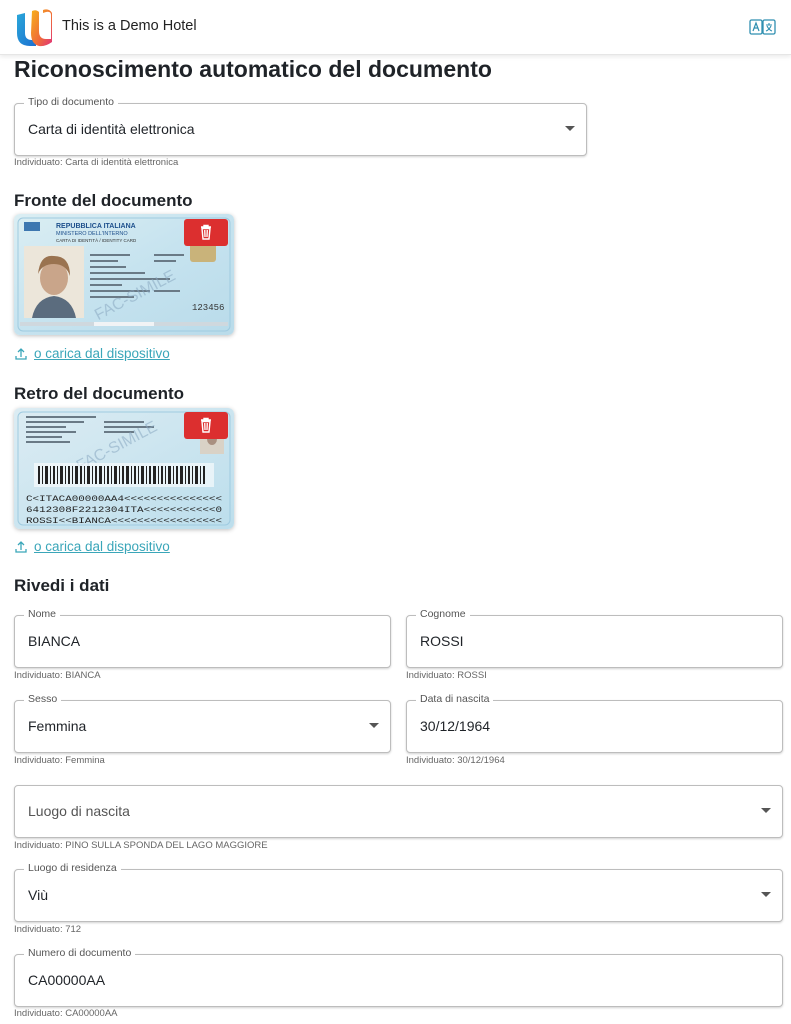  What do you see at coordinates (208, 308) in the screenshot?
I see `card-number: 123456` at bounding box center [208, 308].